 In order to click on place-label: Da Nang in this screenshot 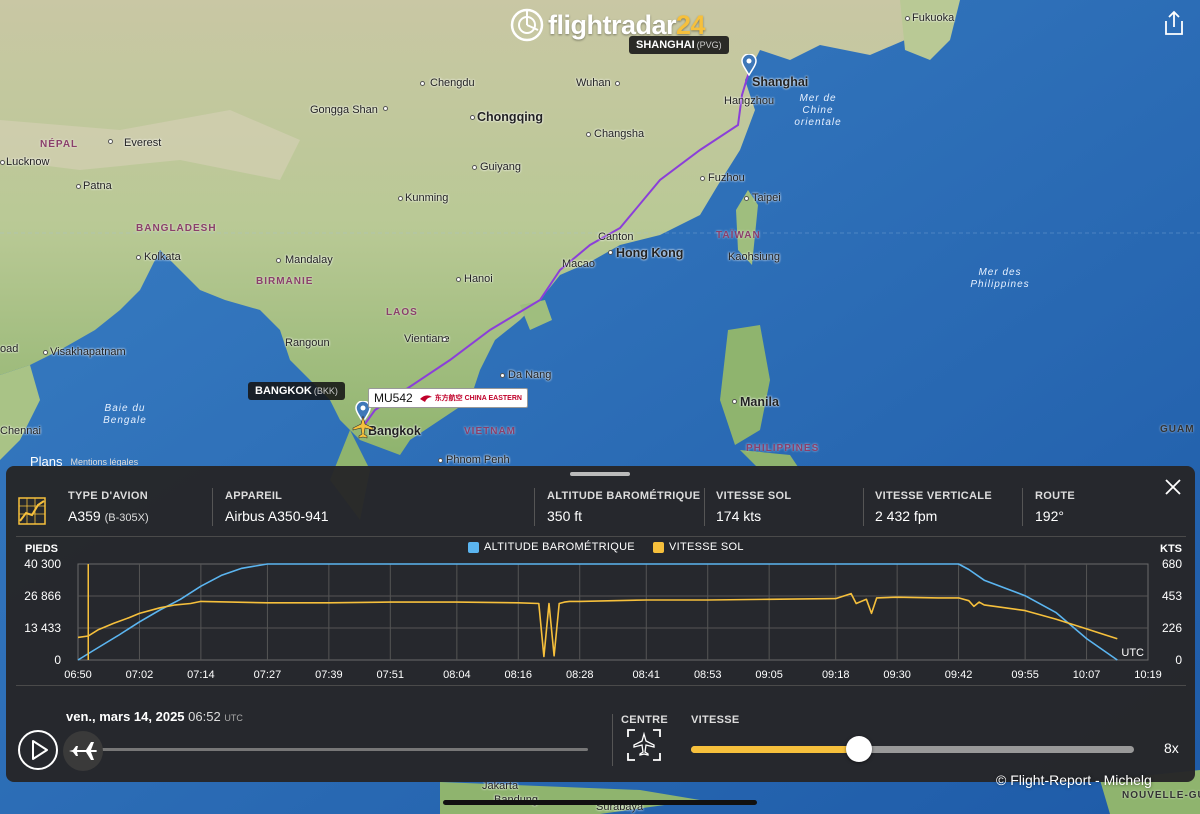, I will do `click(530, 375)`.